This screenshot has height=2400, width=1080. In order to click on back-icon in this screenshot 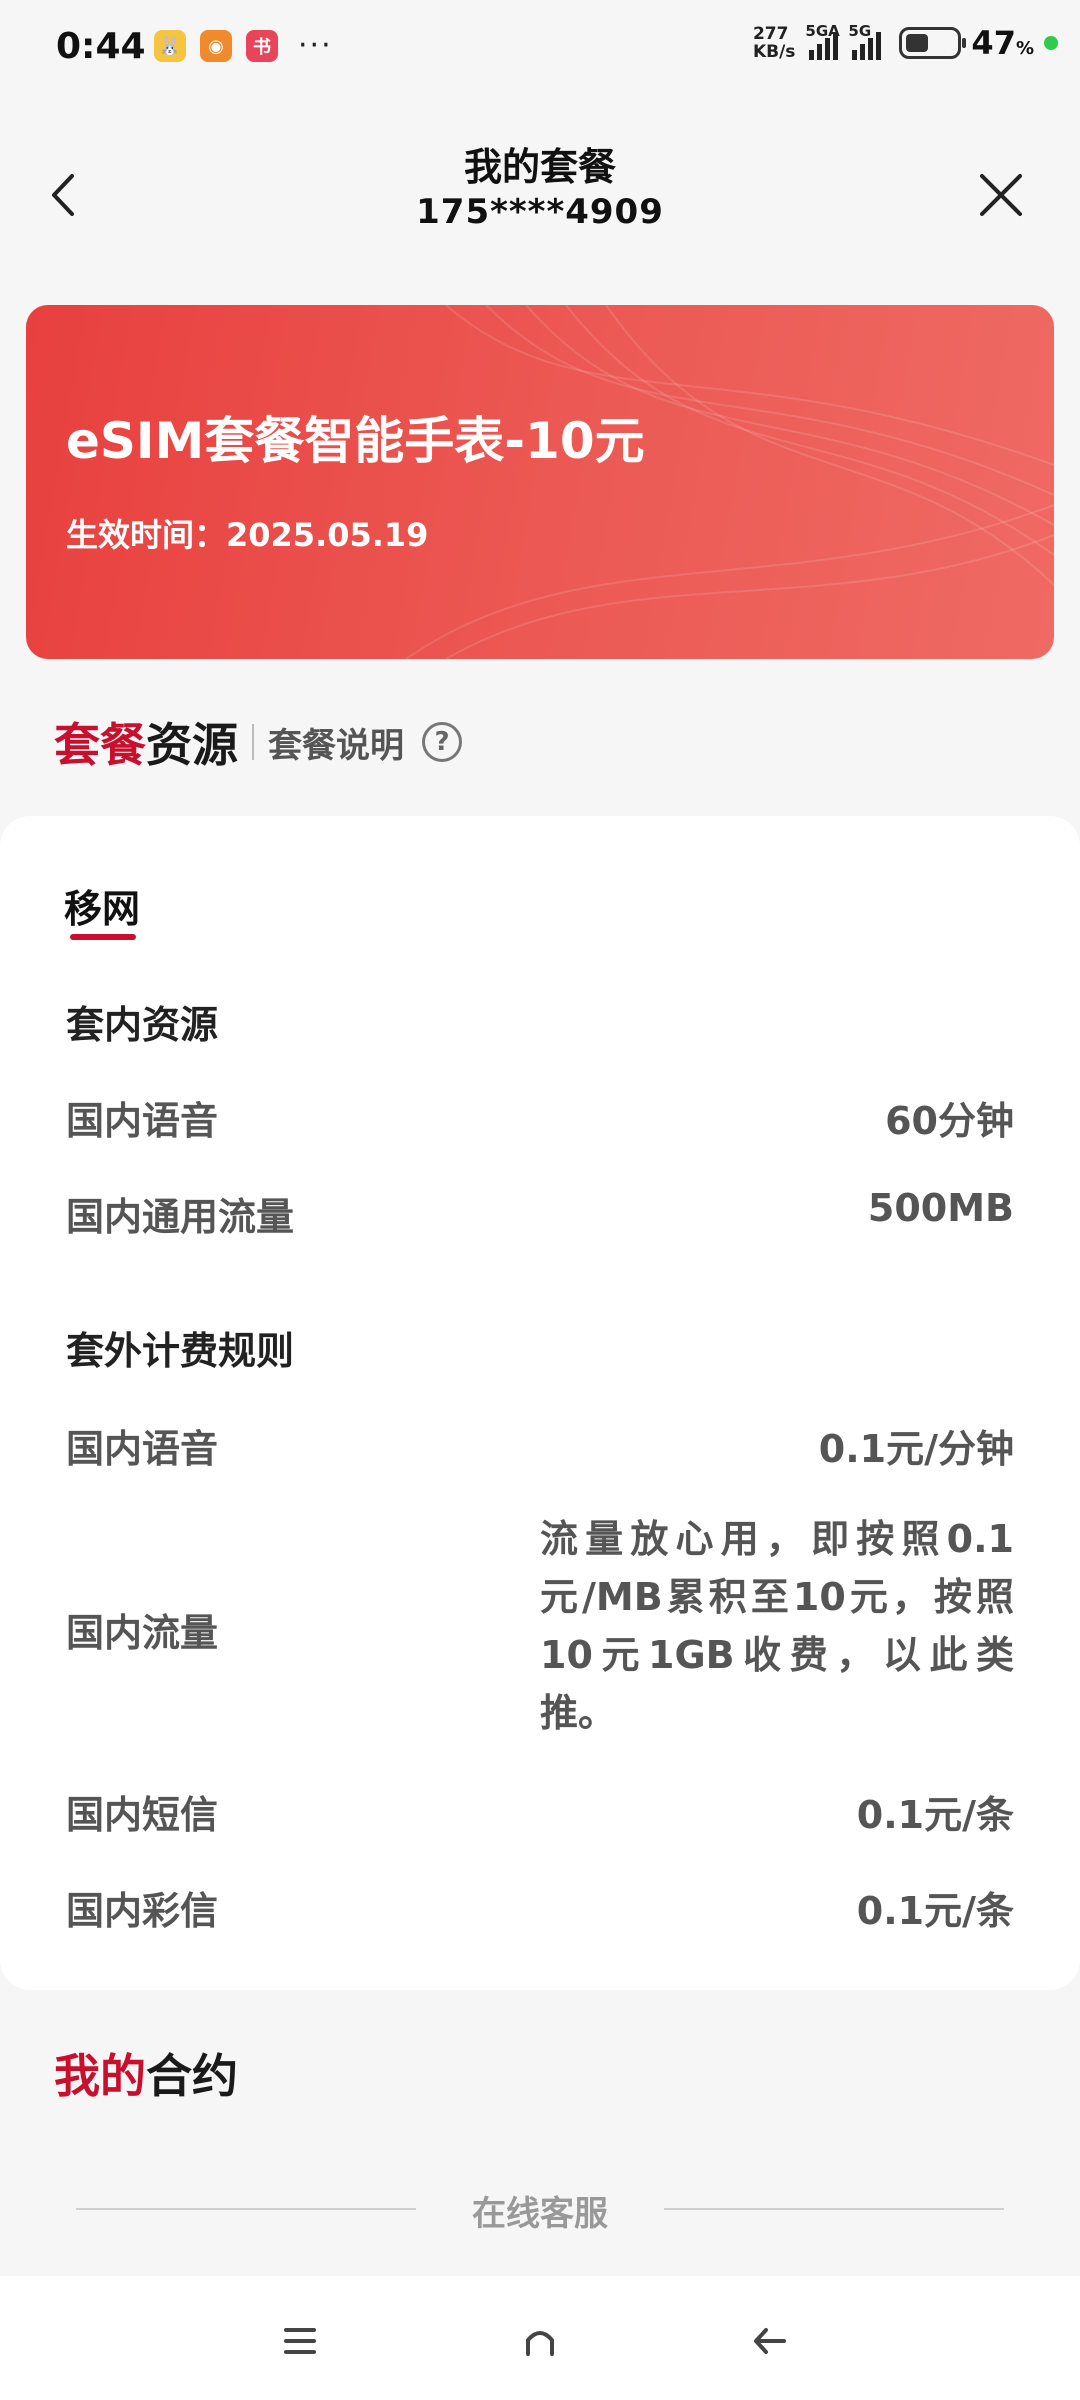, I will do `click(770, 2341)`.